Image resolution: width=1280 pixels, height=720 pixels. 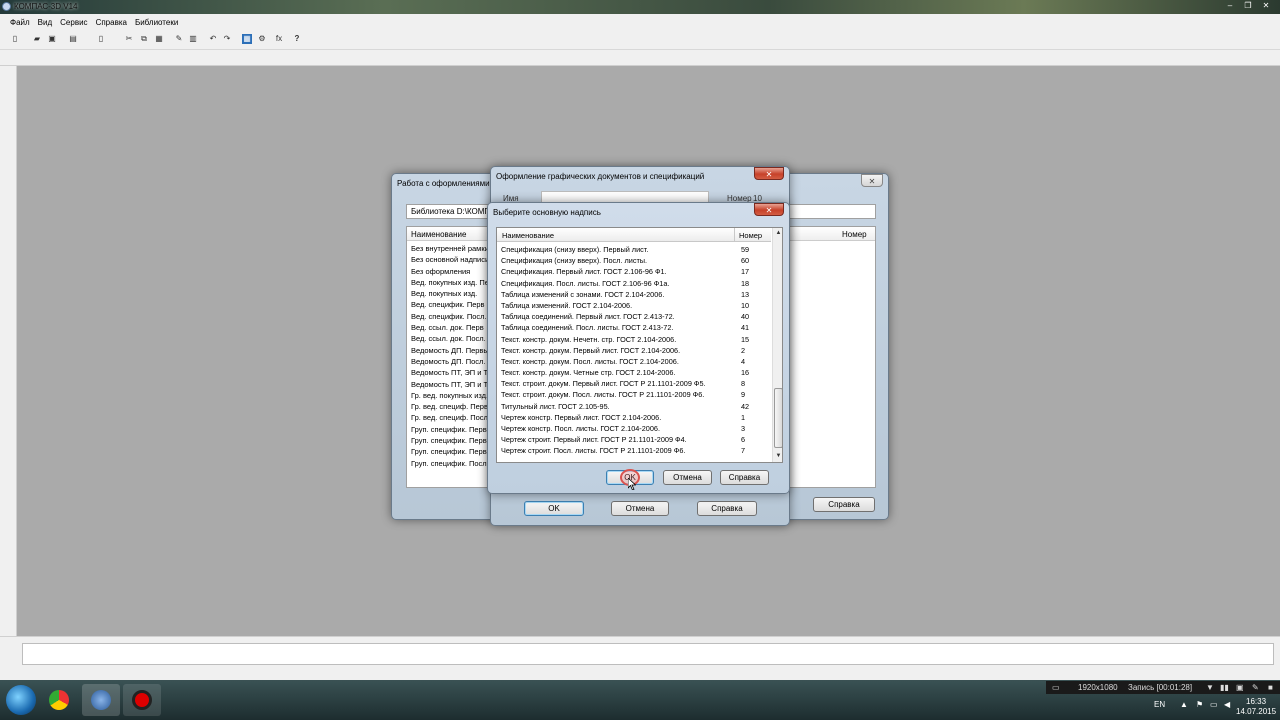 What do you see at coordinates (1270, 687) in the screenshot?
I see `stop-icon: ■` at bounding box center [1270, 687].